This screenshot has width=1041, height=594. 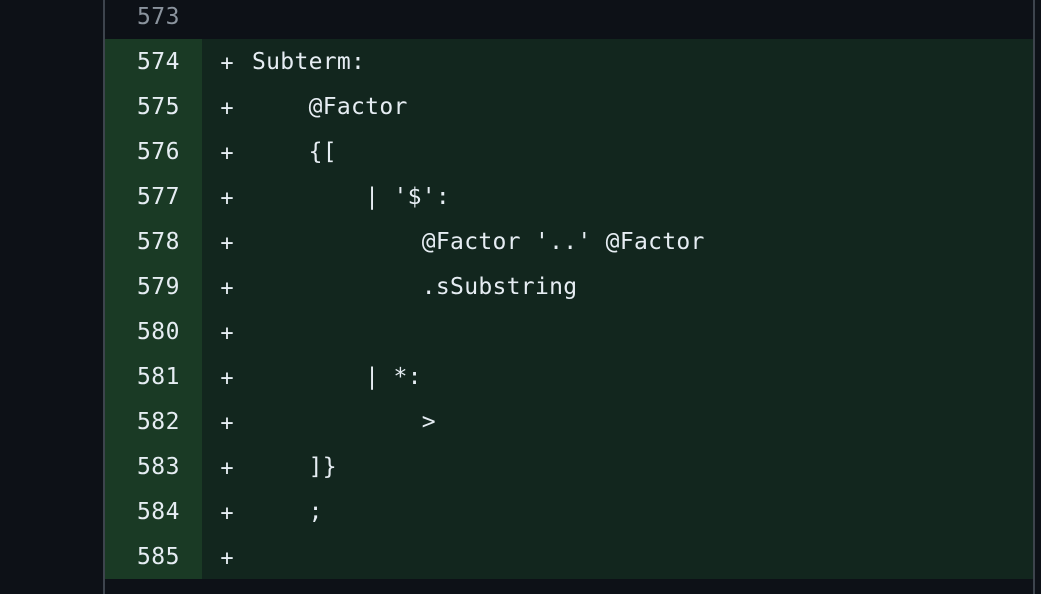 What do you see at coordinates (294, 466) in the screenshot?
I see `code-text: ]}` at bounding box center [294, 466].